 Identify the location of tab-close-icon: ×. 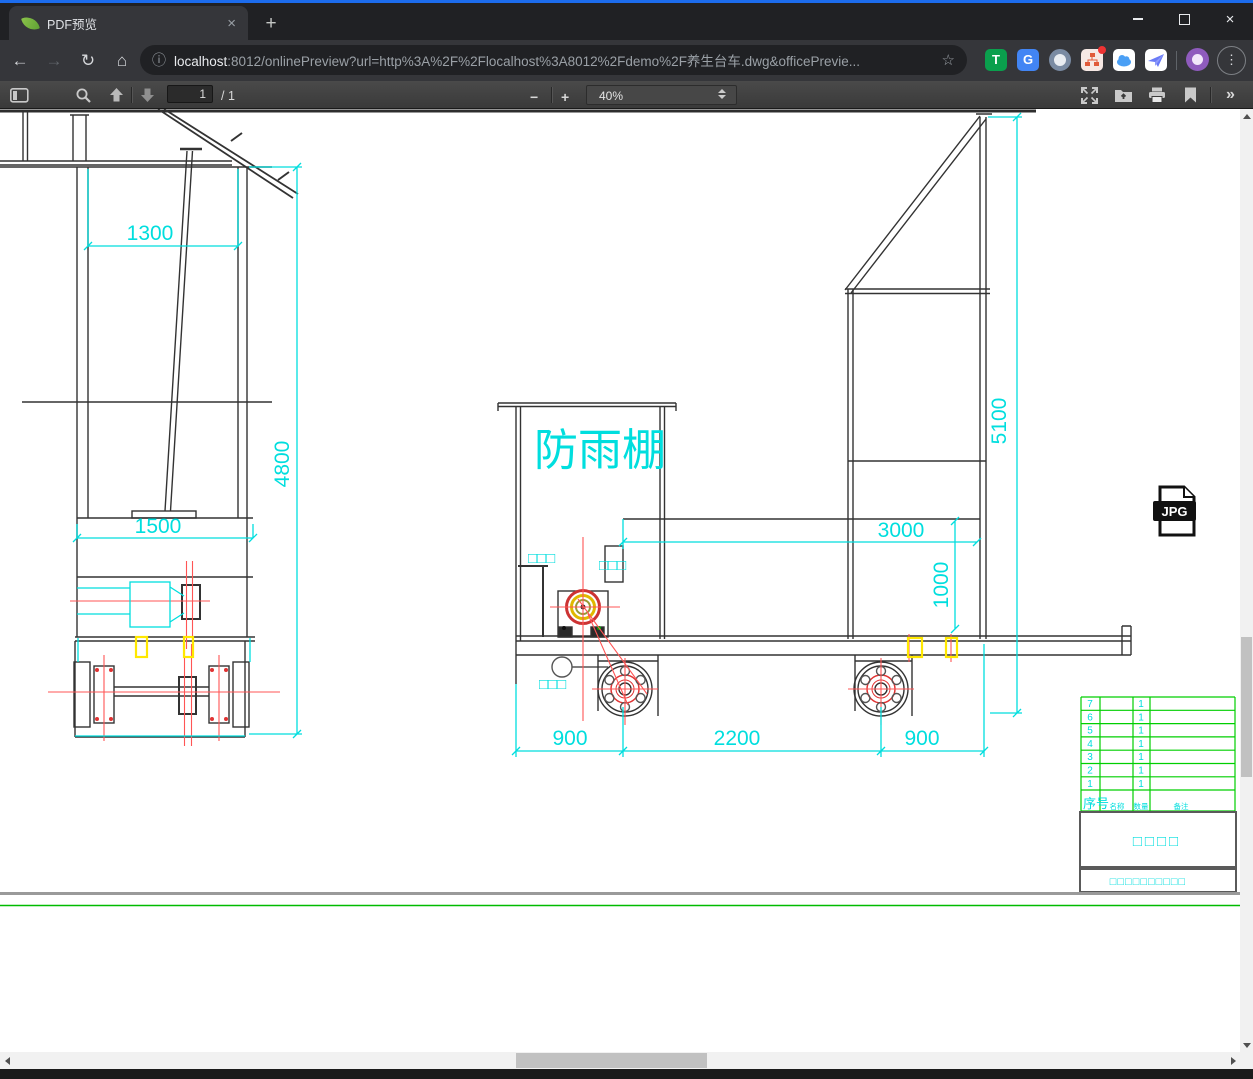
(231, 23).